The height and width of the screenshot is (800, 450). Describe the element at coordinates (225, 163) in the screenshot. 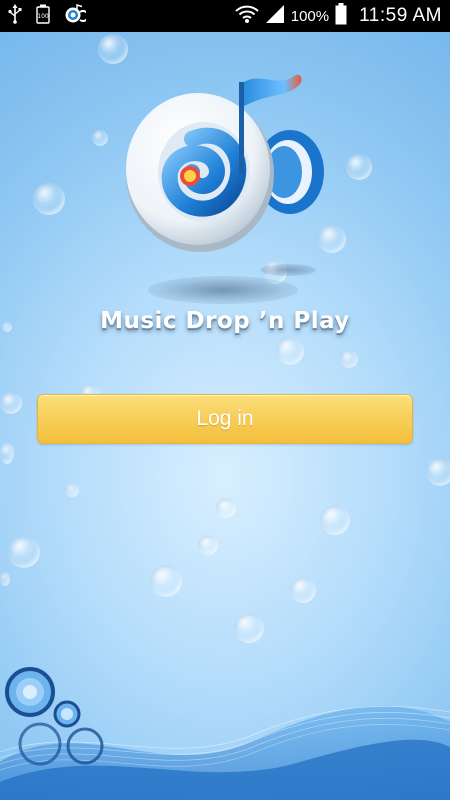

I see `music-disc-logo-icon` at that location.